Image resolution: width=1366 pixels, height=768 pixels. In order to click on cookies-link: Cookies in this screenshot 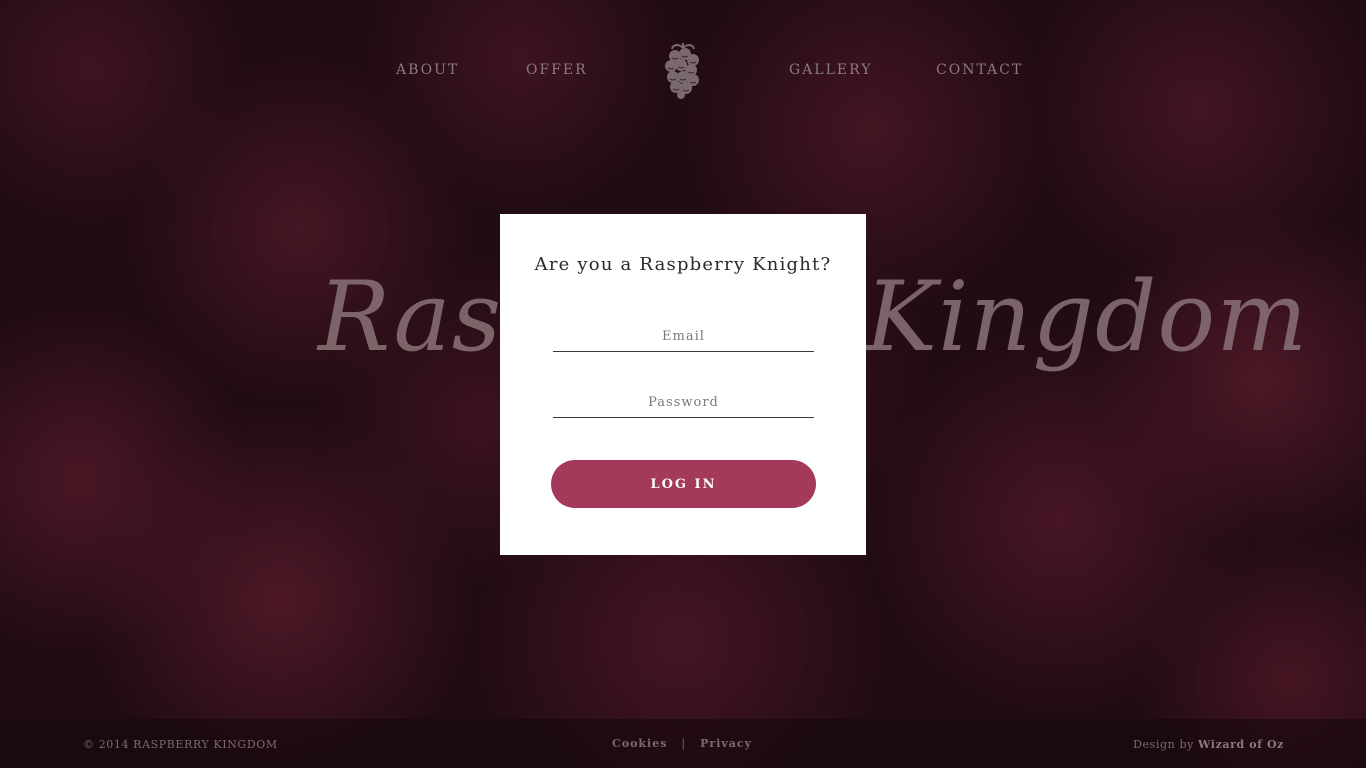, I will do `click(639, 743)`.